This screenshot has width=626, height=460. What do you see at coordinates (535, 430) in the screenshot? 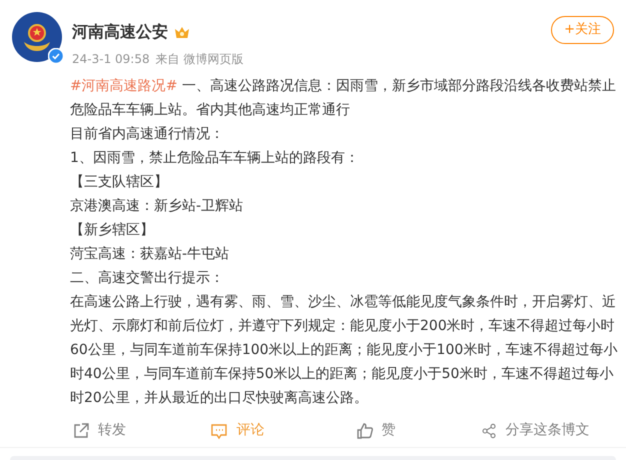
I see `action-button: 分享这条博文` at bounding box center [535, 430].